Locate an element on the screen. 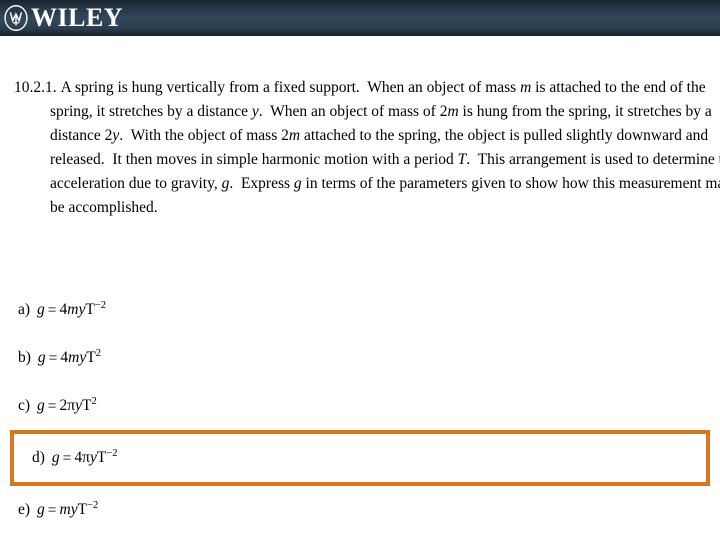 Image resolution: width=720 pixels, height=540 pixels. option-label-d: d) is located at coordinates (38, 457).